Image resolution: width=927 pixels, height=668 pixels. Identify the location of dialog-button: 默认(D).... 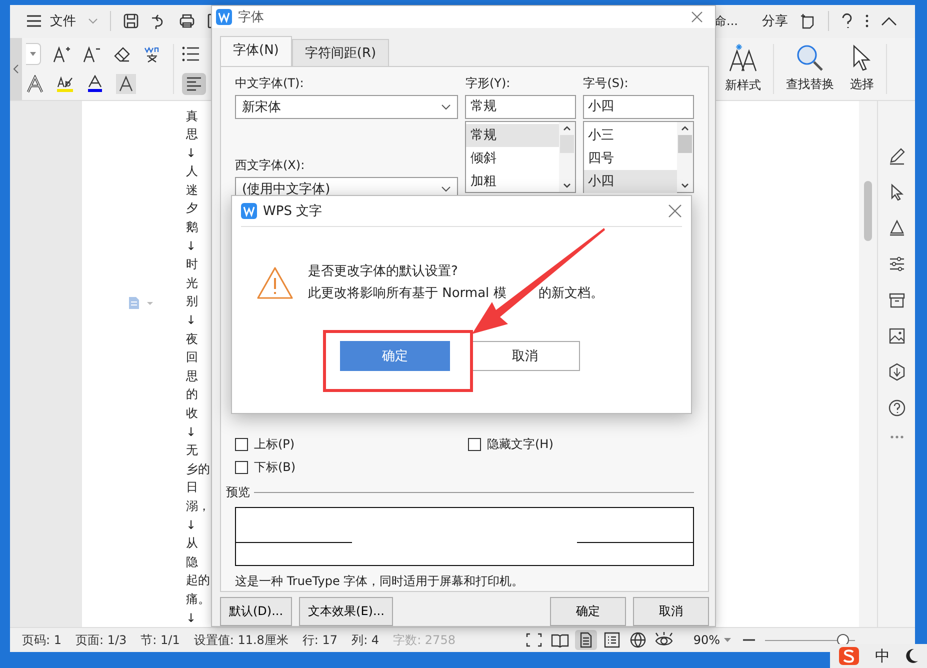
(256, 611).